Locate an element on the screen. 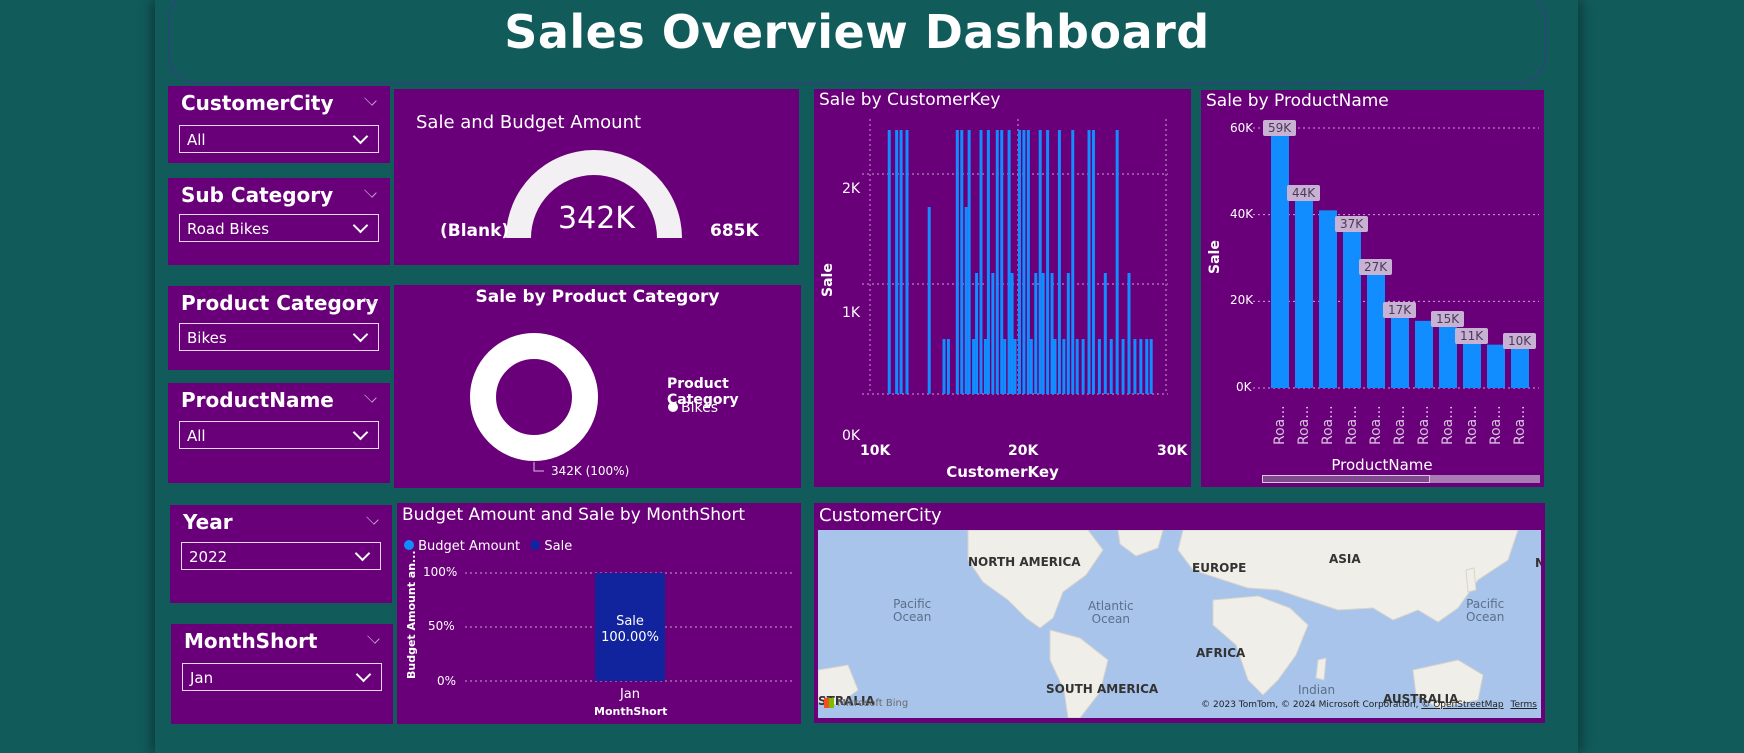  slicer-dropdown: Bikes is located at coordinates (279, 337).